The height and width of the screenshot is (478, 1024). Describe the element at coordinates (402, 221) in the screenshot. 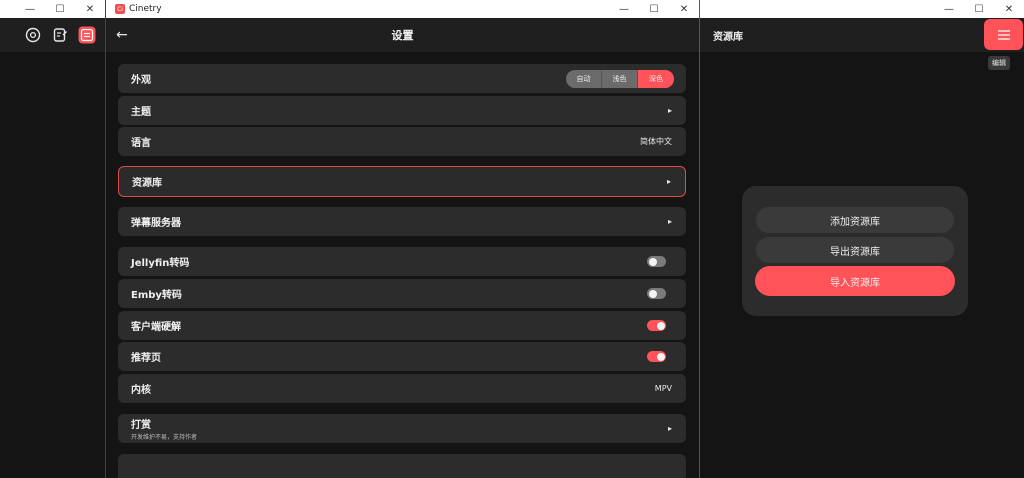

I see `setting-danmaku-server: 弹幕服务器 ▸` at that location.